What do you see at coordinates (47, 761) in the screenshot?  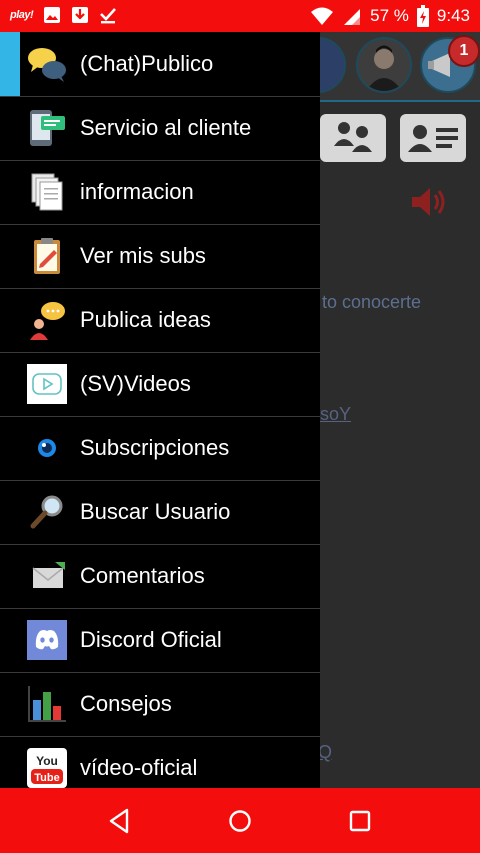 I see `youtube-you-text: You` at bounding box center [47, 761].